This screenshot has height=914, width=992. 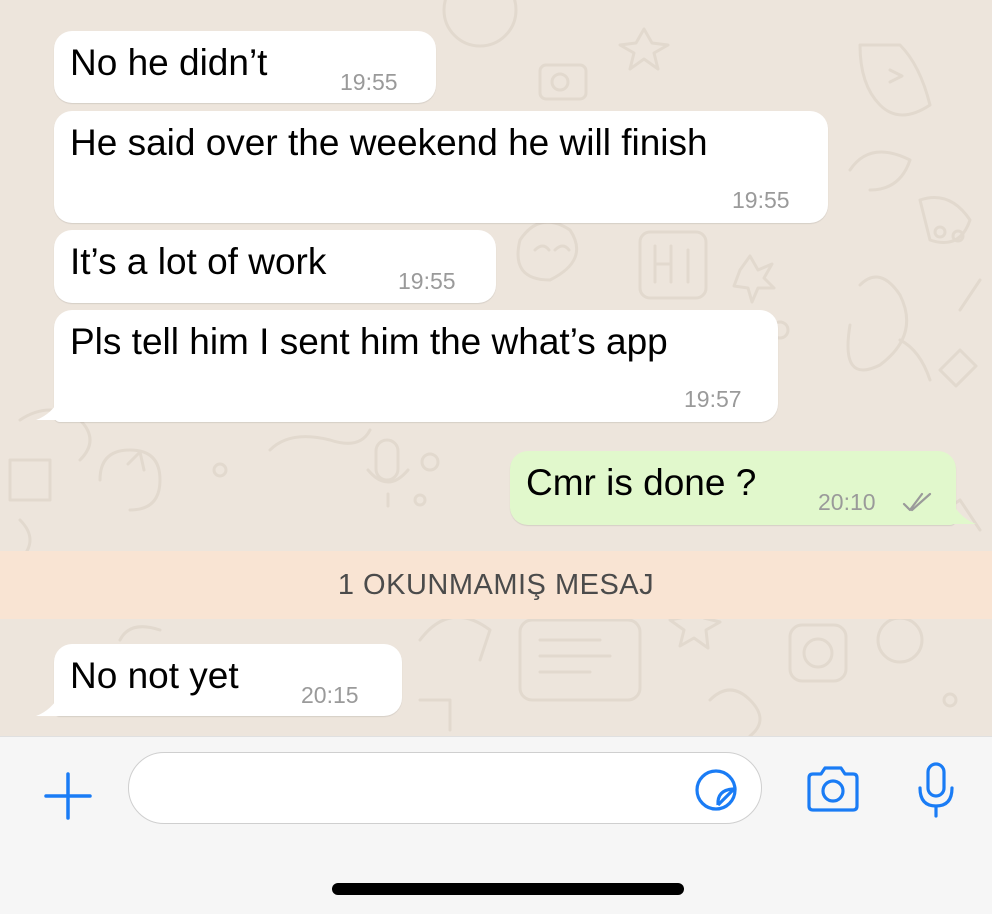 What do you see at coordinates (716, 790) in the screenshot?
I see `sticker-icon` at bounding box center [716, 790].